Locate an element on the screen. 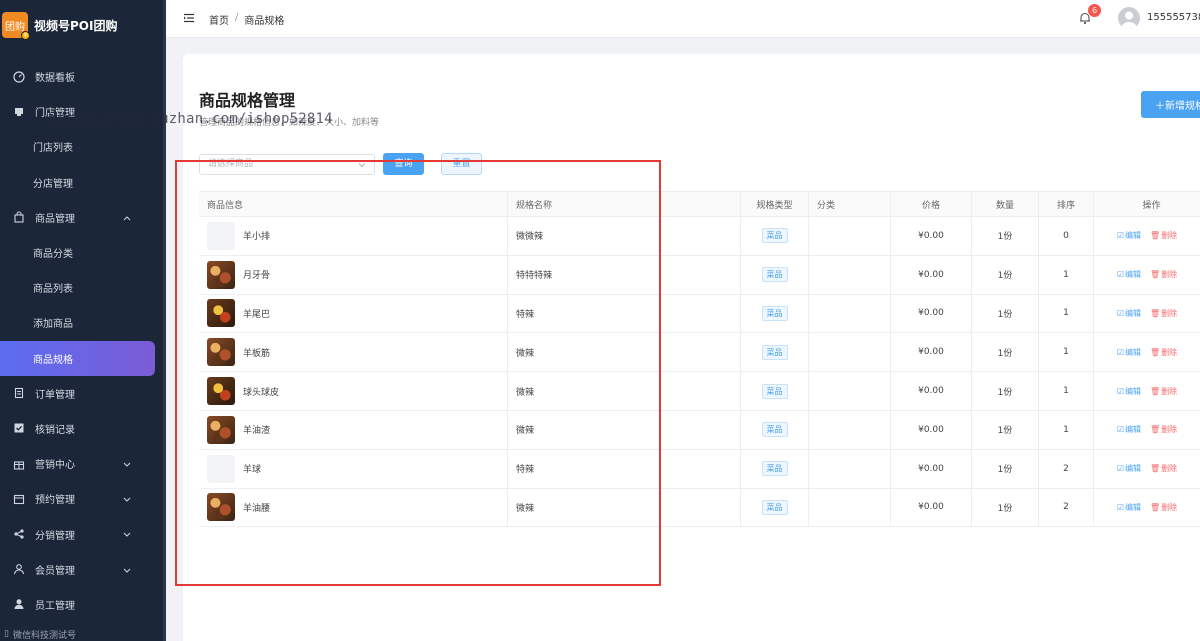  product-thumbnail is located at coordinates (221, 468).